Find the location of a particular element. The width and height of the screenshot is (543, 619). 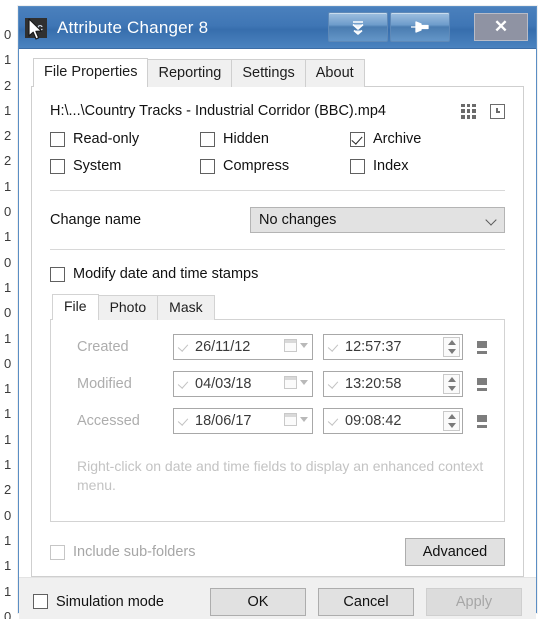

modify-stamps-row: Modify date and time stamps is located at coordinates (277, 274).